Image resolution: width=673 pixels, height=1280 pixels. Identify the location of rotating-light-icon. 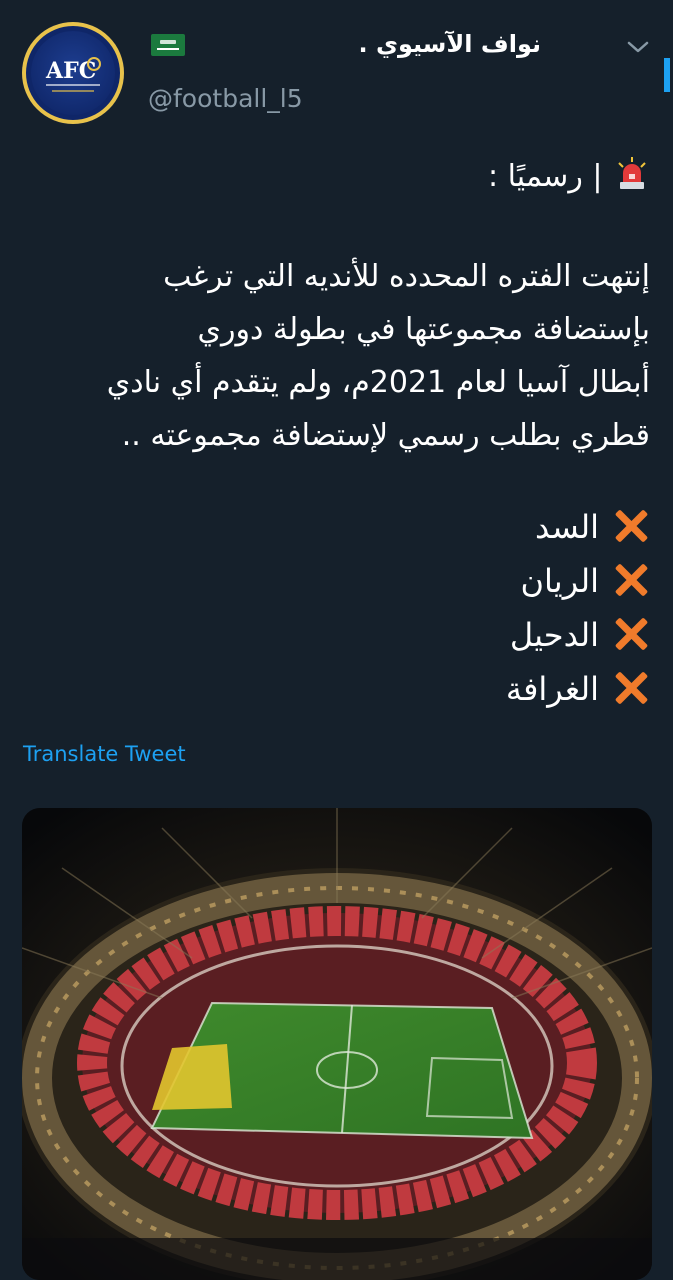
(632, 173).